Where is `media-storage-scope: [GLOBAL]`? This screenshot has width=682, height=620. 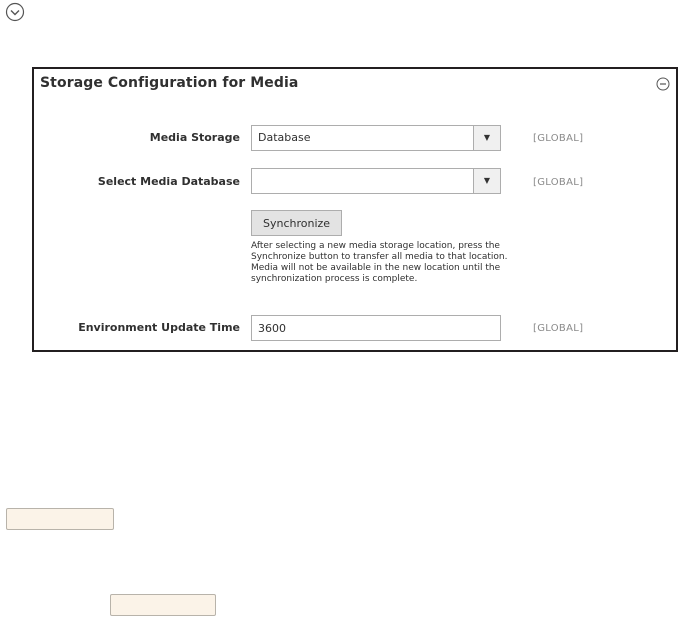 media-storage-scope: [GLOBAL] is located at coordinates (558, 138).